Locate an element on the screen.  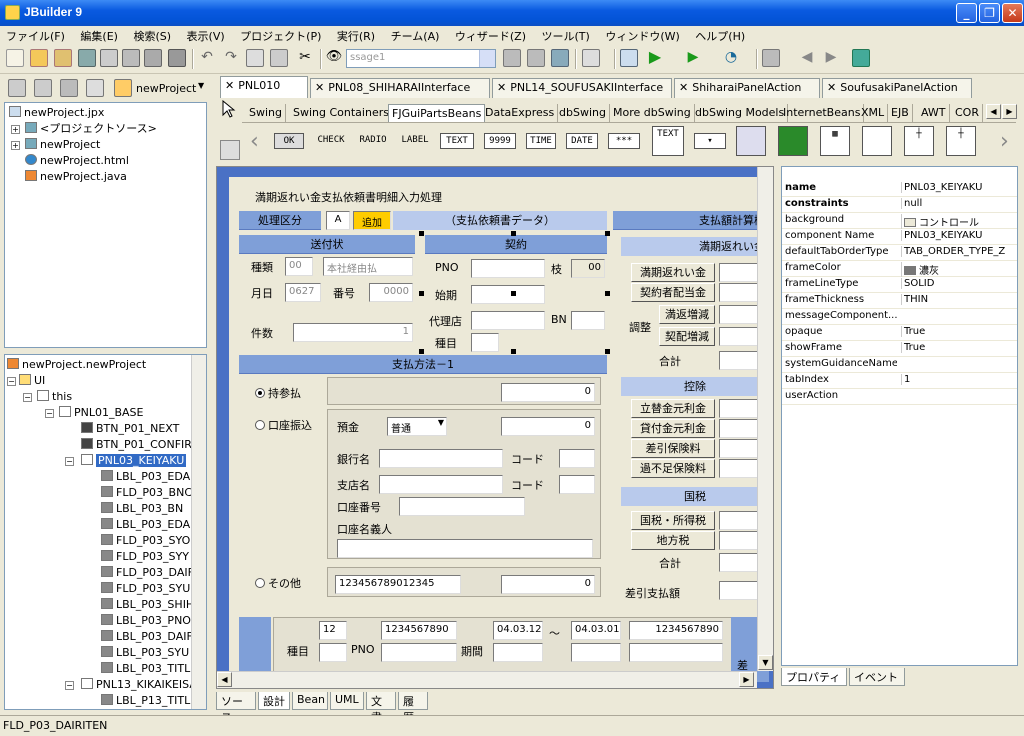
back-icon: ◀ is located at coordinates (807, 58).